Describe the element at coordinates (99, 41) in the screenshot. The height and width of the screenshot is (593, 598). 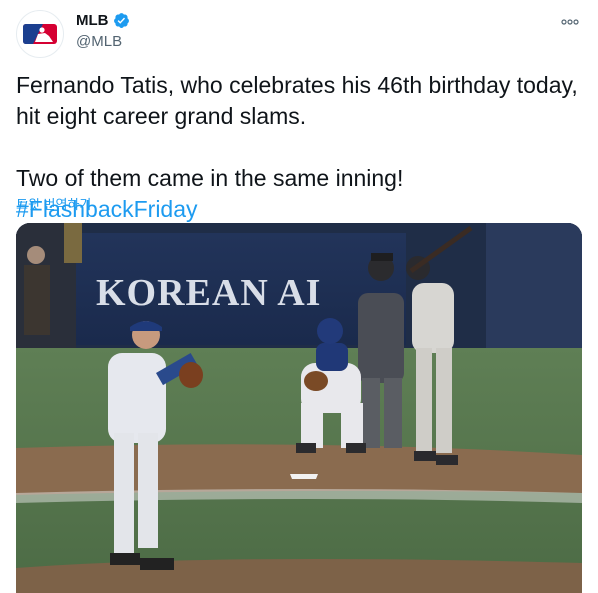
I see `author-handle: @MLB` at that location.